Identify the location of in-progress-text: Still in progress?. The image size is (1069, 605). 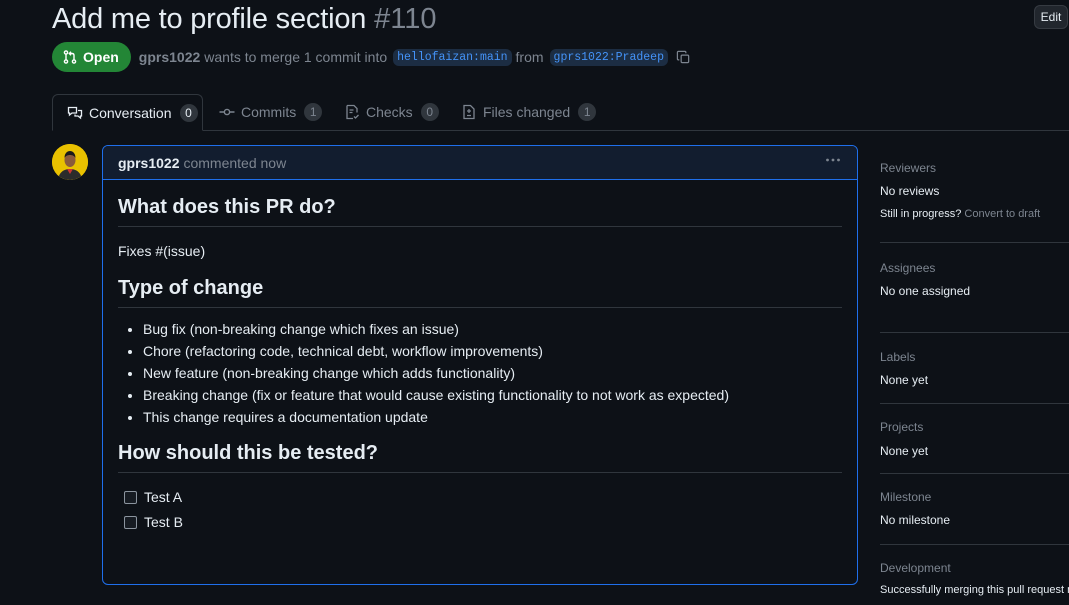
(921, 214).